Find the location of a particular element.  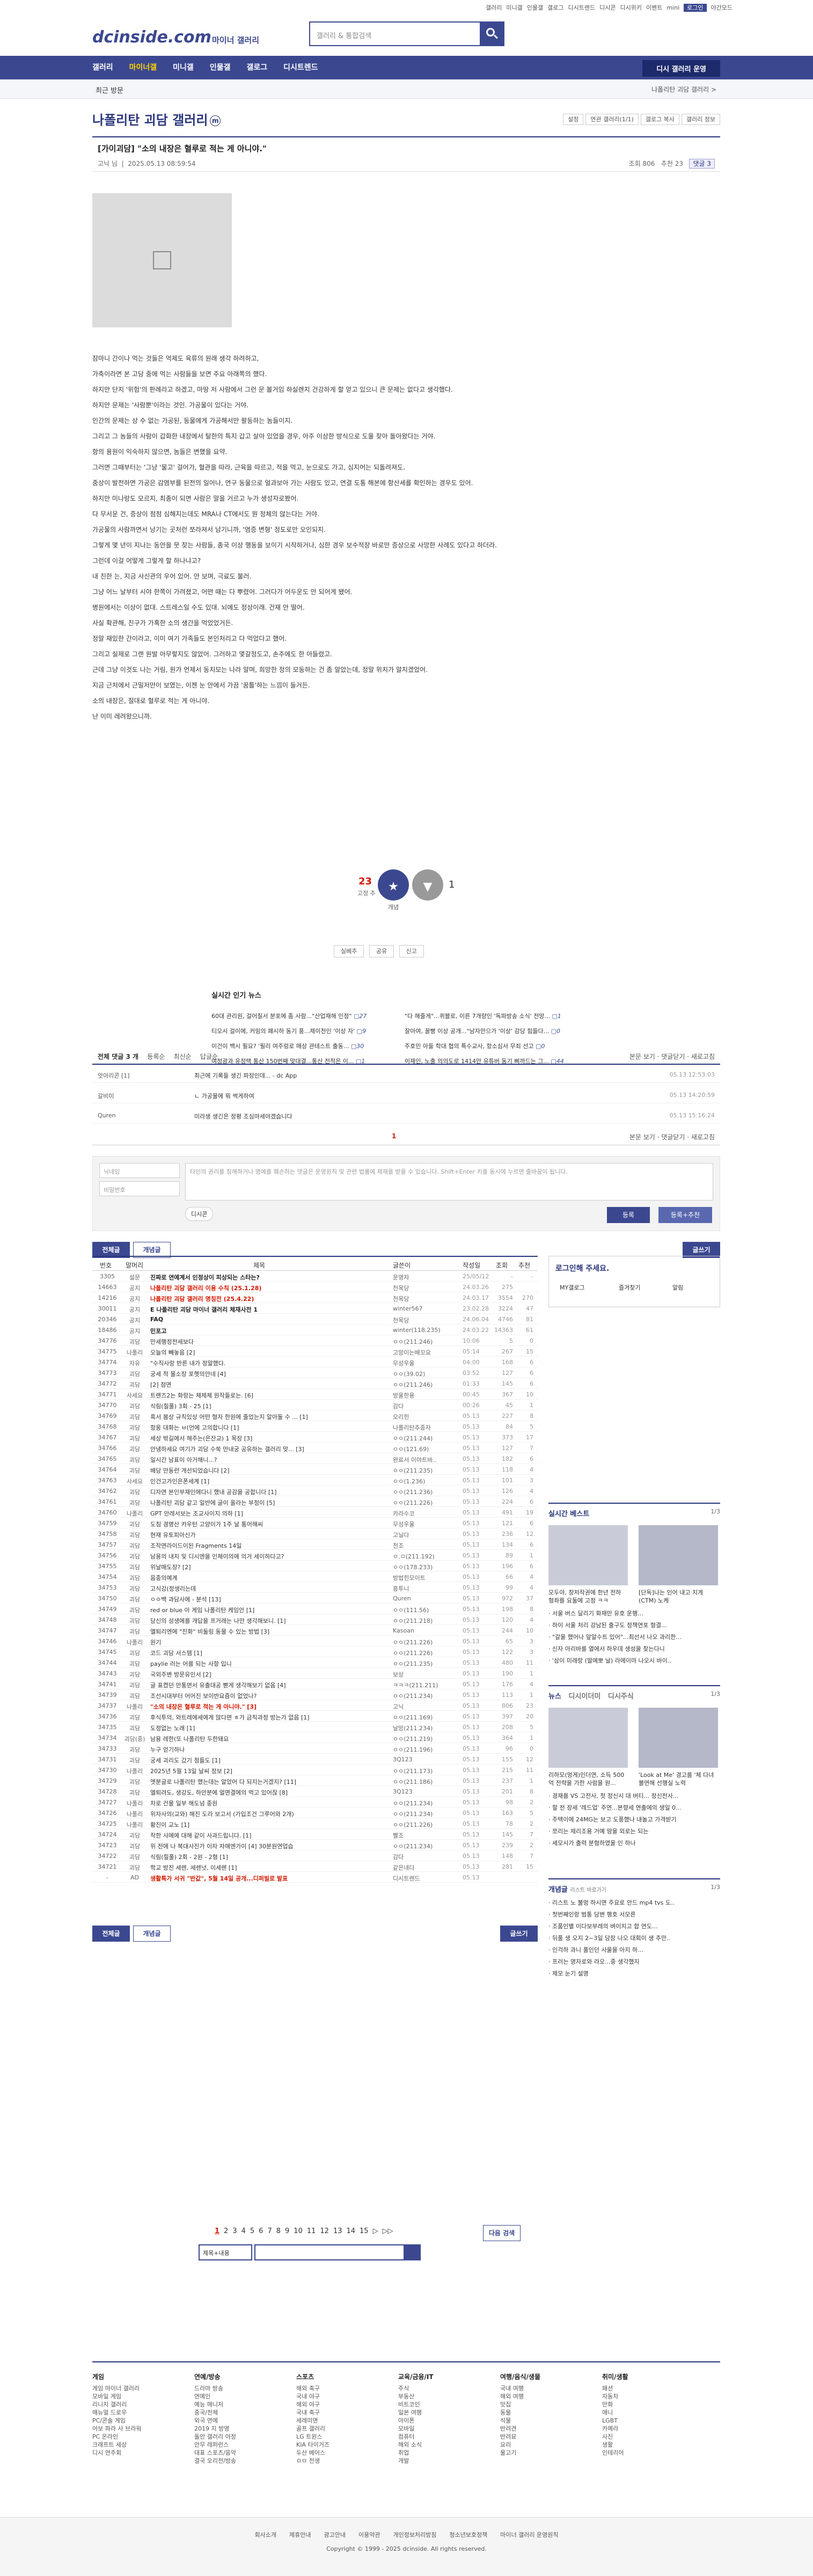

page-link: 2 is located at coordinates (226, 2231).